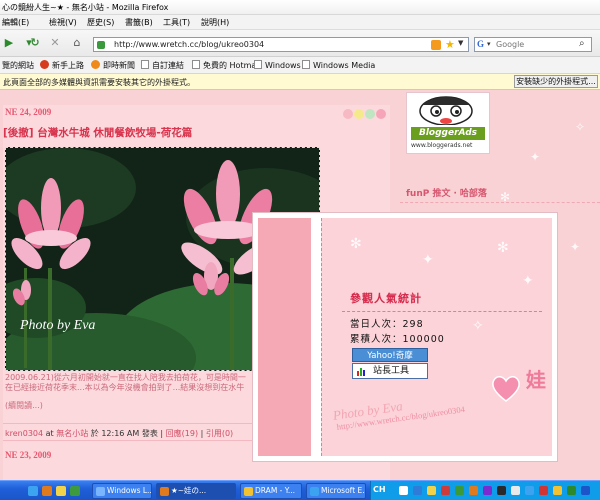 Image resolution: width=600 pixels, height=500 pixels. Describe the element at coordinates (63, 22) in the screenshot. I see `menu-view: 檢視(V)` at that location.